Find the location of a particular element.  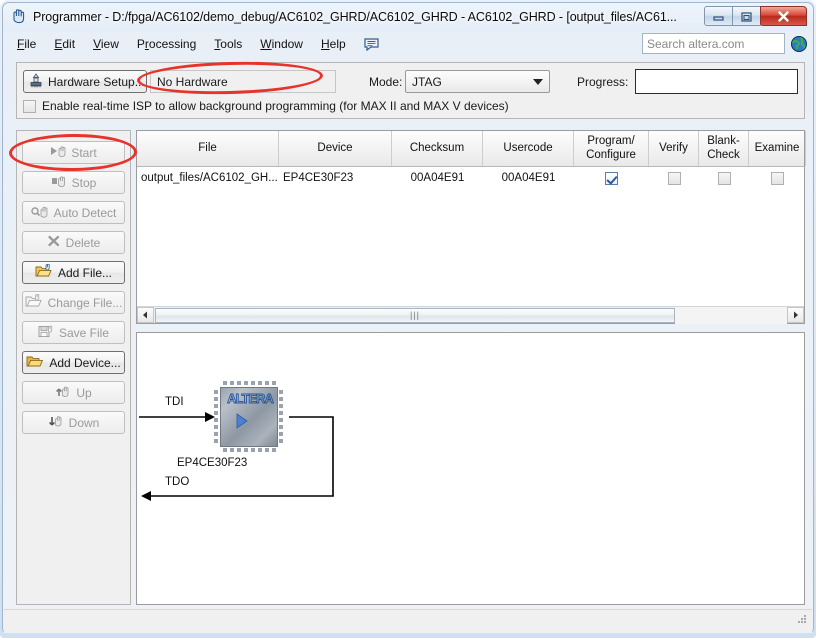

cell-verify is located at coordinates (674, 178).